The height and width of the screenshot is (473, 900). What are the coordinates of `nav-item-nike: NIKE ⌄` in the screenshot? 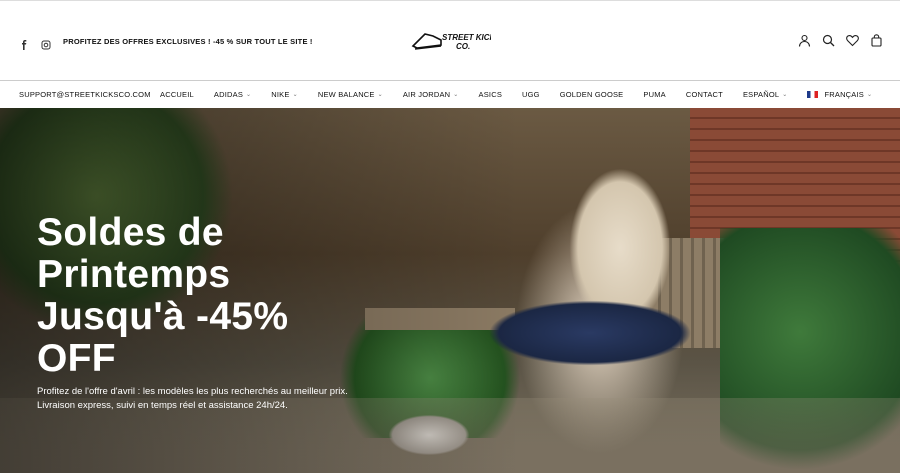 It's located at (284, 94).